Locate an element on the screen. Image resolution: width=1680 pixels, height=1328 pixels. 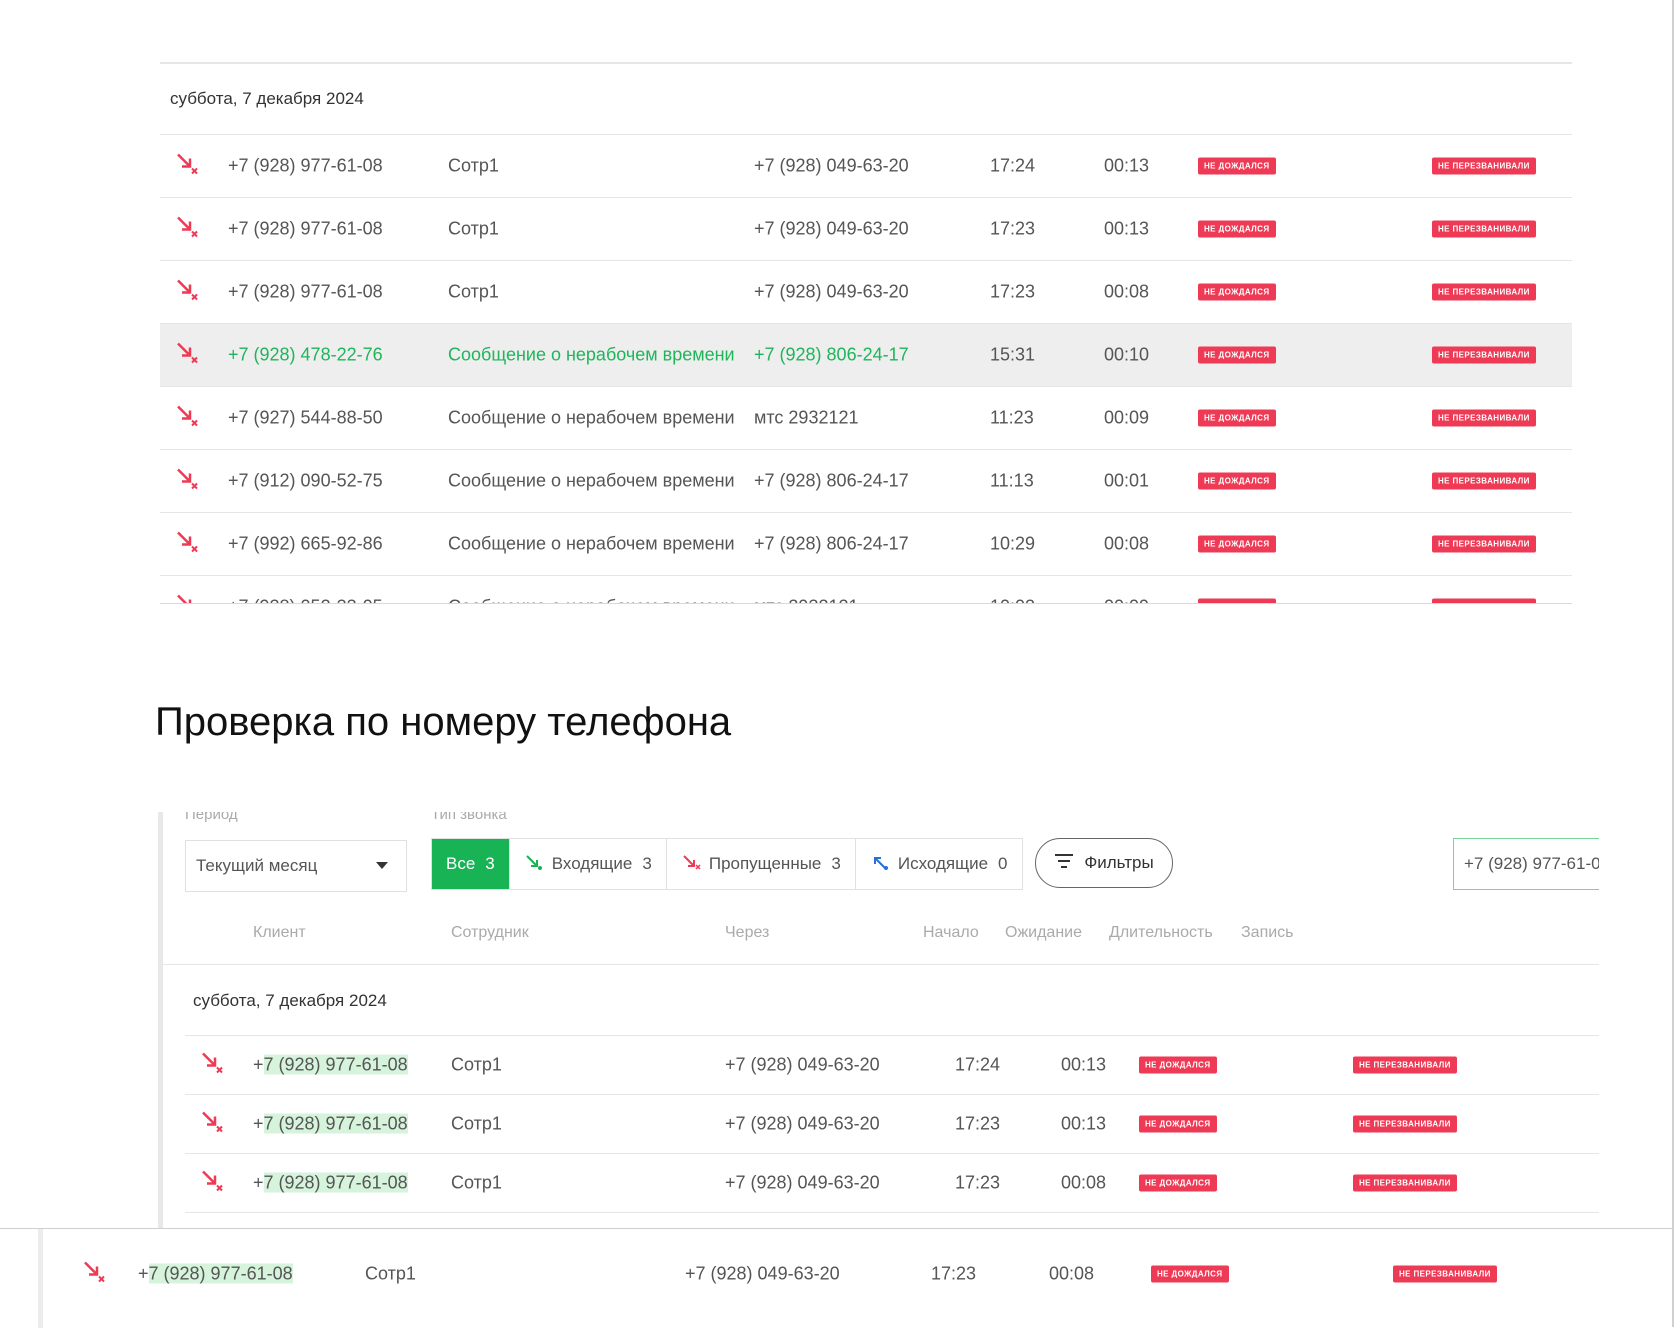
period-select: Текущий месяц is located at coordinates (296, 866).